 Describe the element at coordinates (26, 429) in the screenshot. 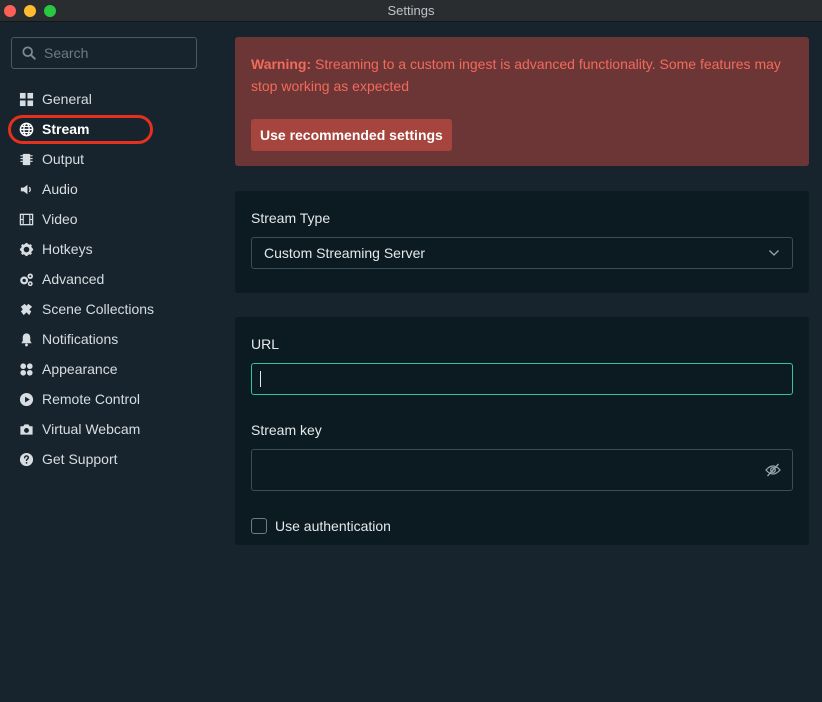

I see `camera-icon` at that location.